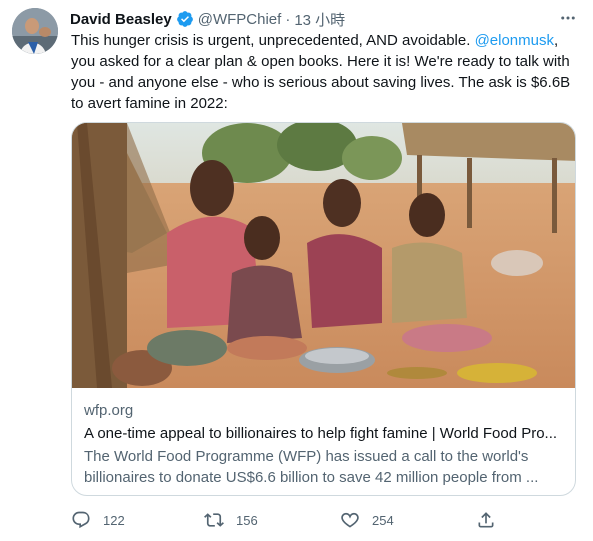 The width and height of the screenshot is (593, 541). What do you see at coordinates (319, 19) in the screenshot?
I see `tweet-timestamp: 13 小時` at bounding box center [319, 19].